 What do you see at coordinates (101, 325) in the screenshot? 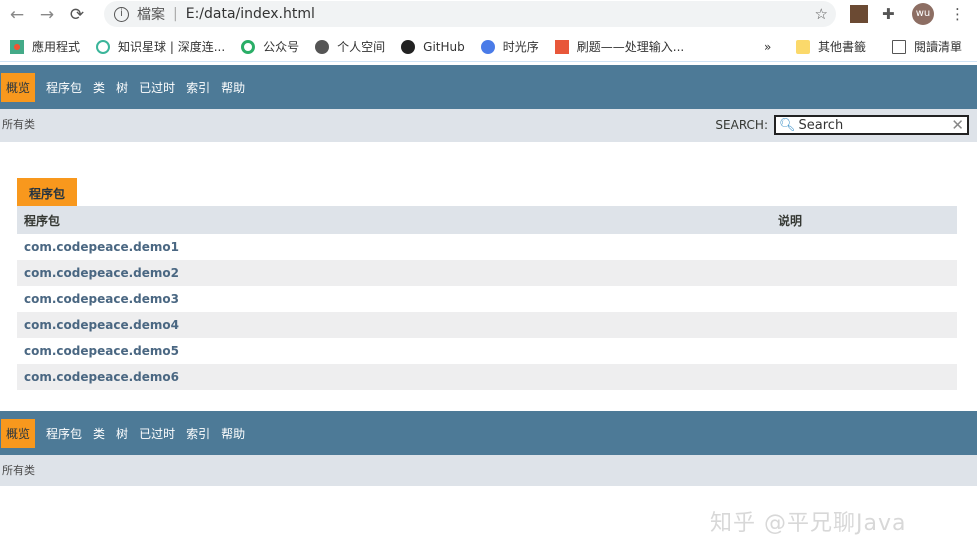
I see `package-link: com.codepeace.demo4` at bounding box center [101, 325].